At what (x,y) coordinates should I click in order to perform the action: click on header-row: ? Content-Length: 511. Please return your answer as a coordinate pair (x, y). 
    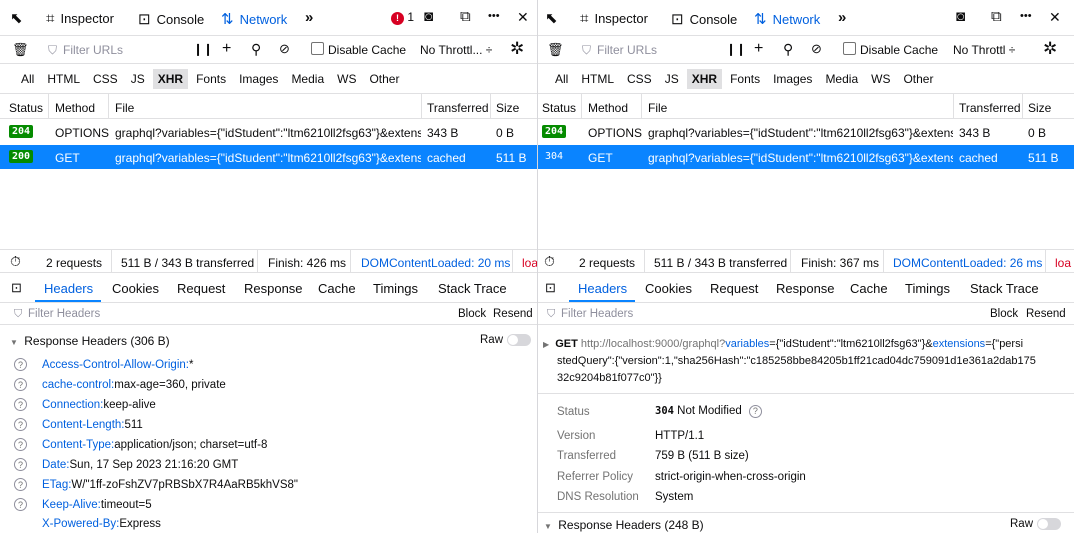
    Looking at the image, I should click on (71, 424).